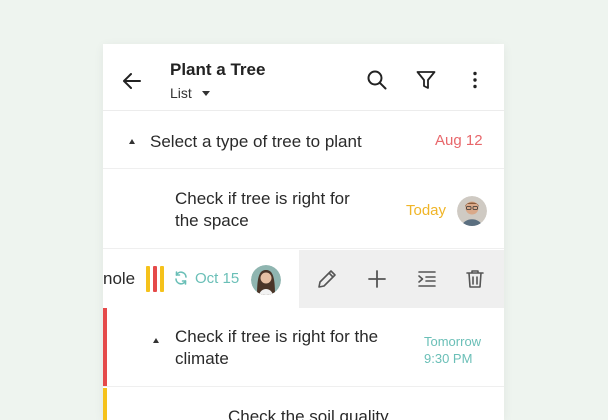  What do you see at coordinates (262, 198) in the screenshot?
I see `task-title-line: Check if tree is right for` at bounding box center [262, 198].